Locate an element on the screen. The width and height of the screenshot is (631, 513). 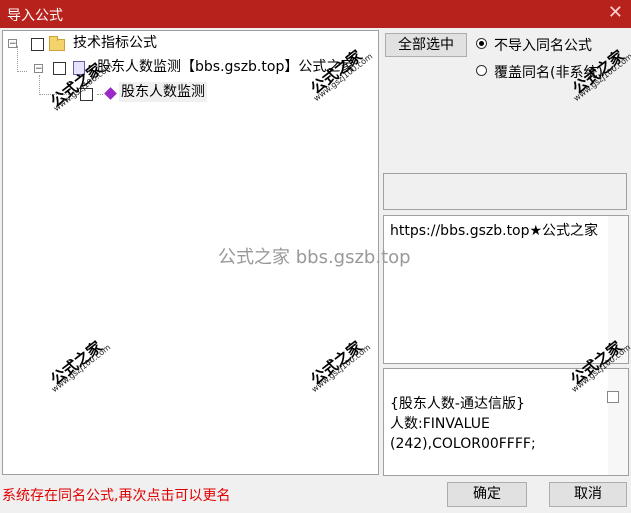
description-text: https://bbs.gszb.top★公式之家 is located at coordinates (494, 231).